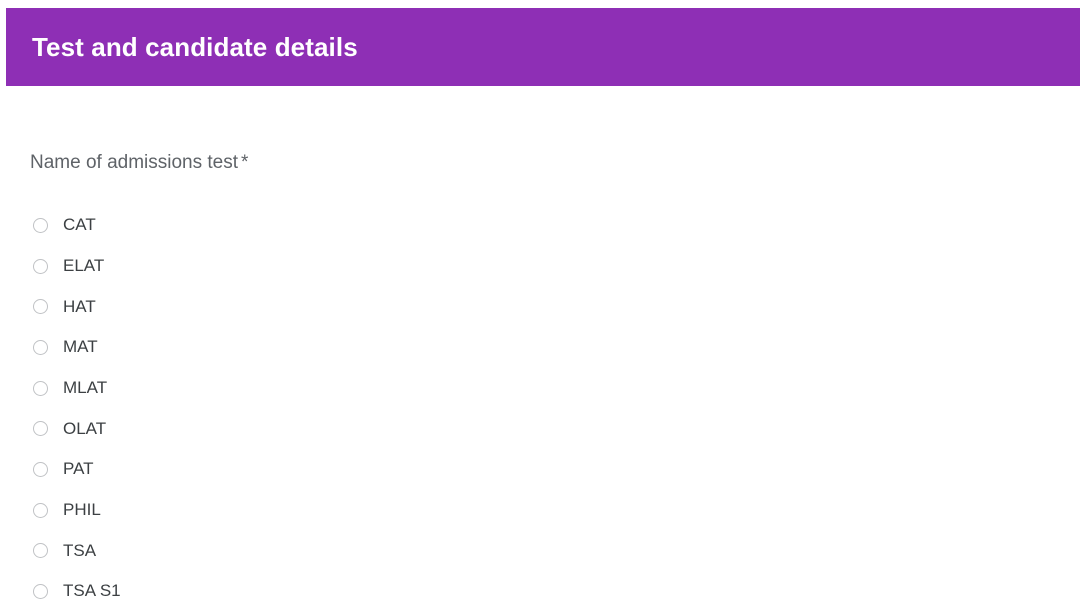  Describe the element at coordinates (195, 47) in the screenshot. I see `section-title: Test and candidate details` at that location.